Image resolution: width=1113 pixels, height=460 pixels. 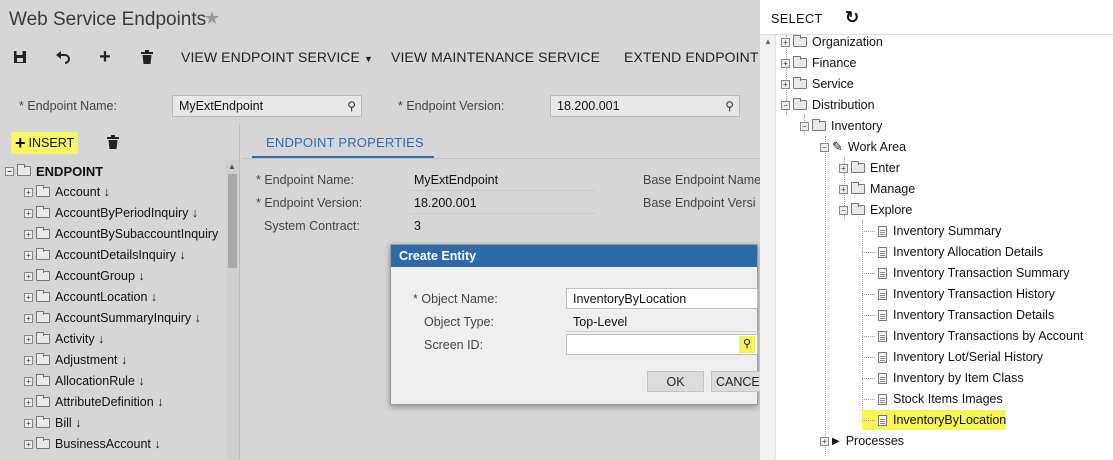 What do you see at coordinates (105, 57) in the screenshot?
I see `plus-icon: +` at bounding box center [105, 57].